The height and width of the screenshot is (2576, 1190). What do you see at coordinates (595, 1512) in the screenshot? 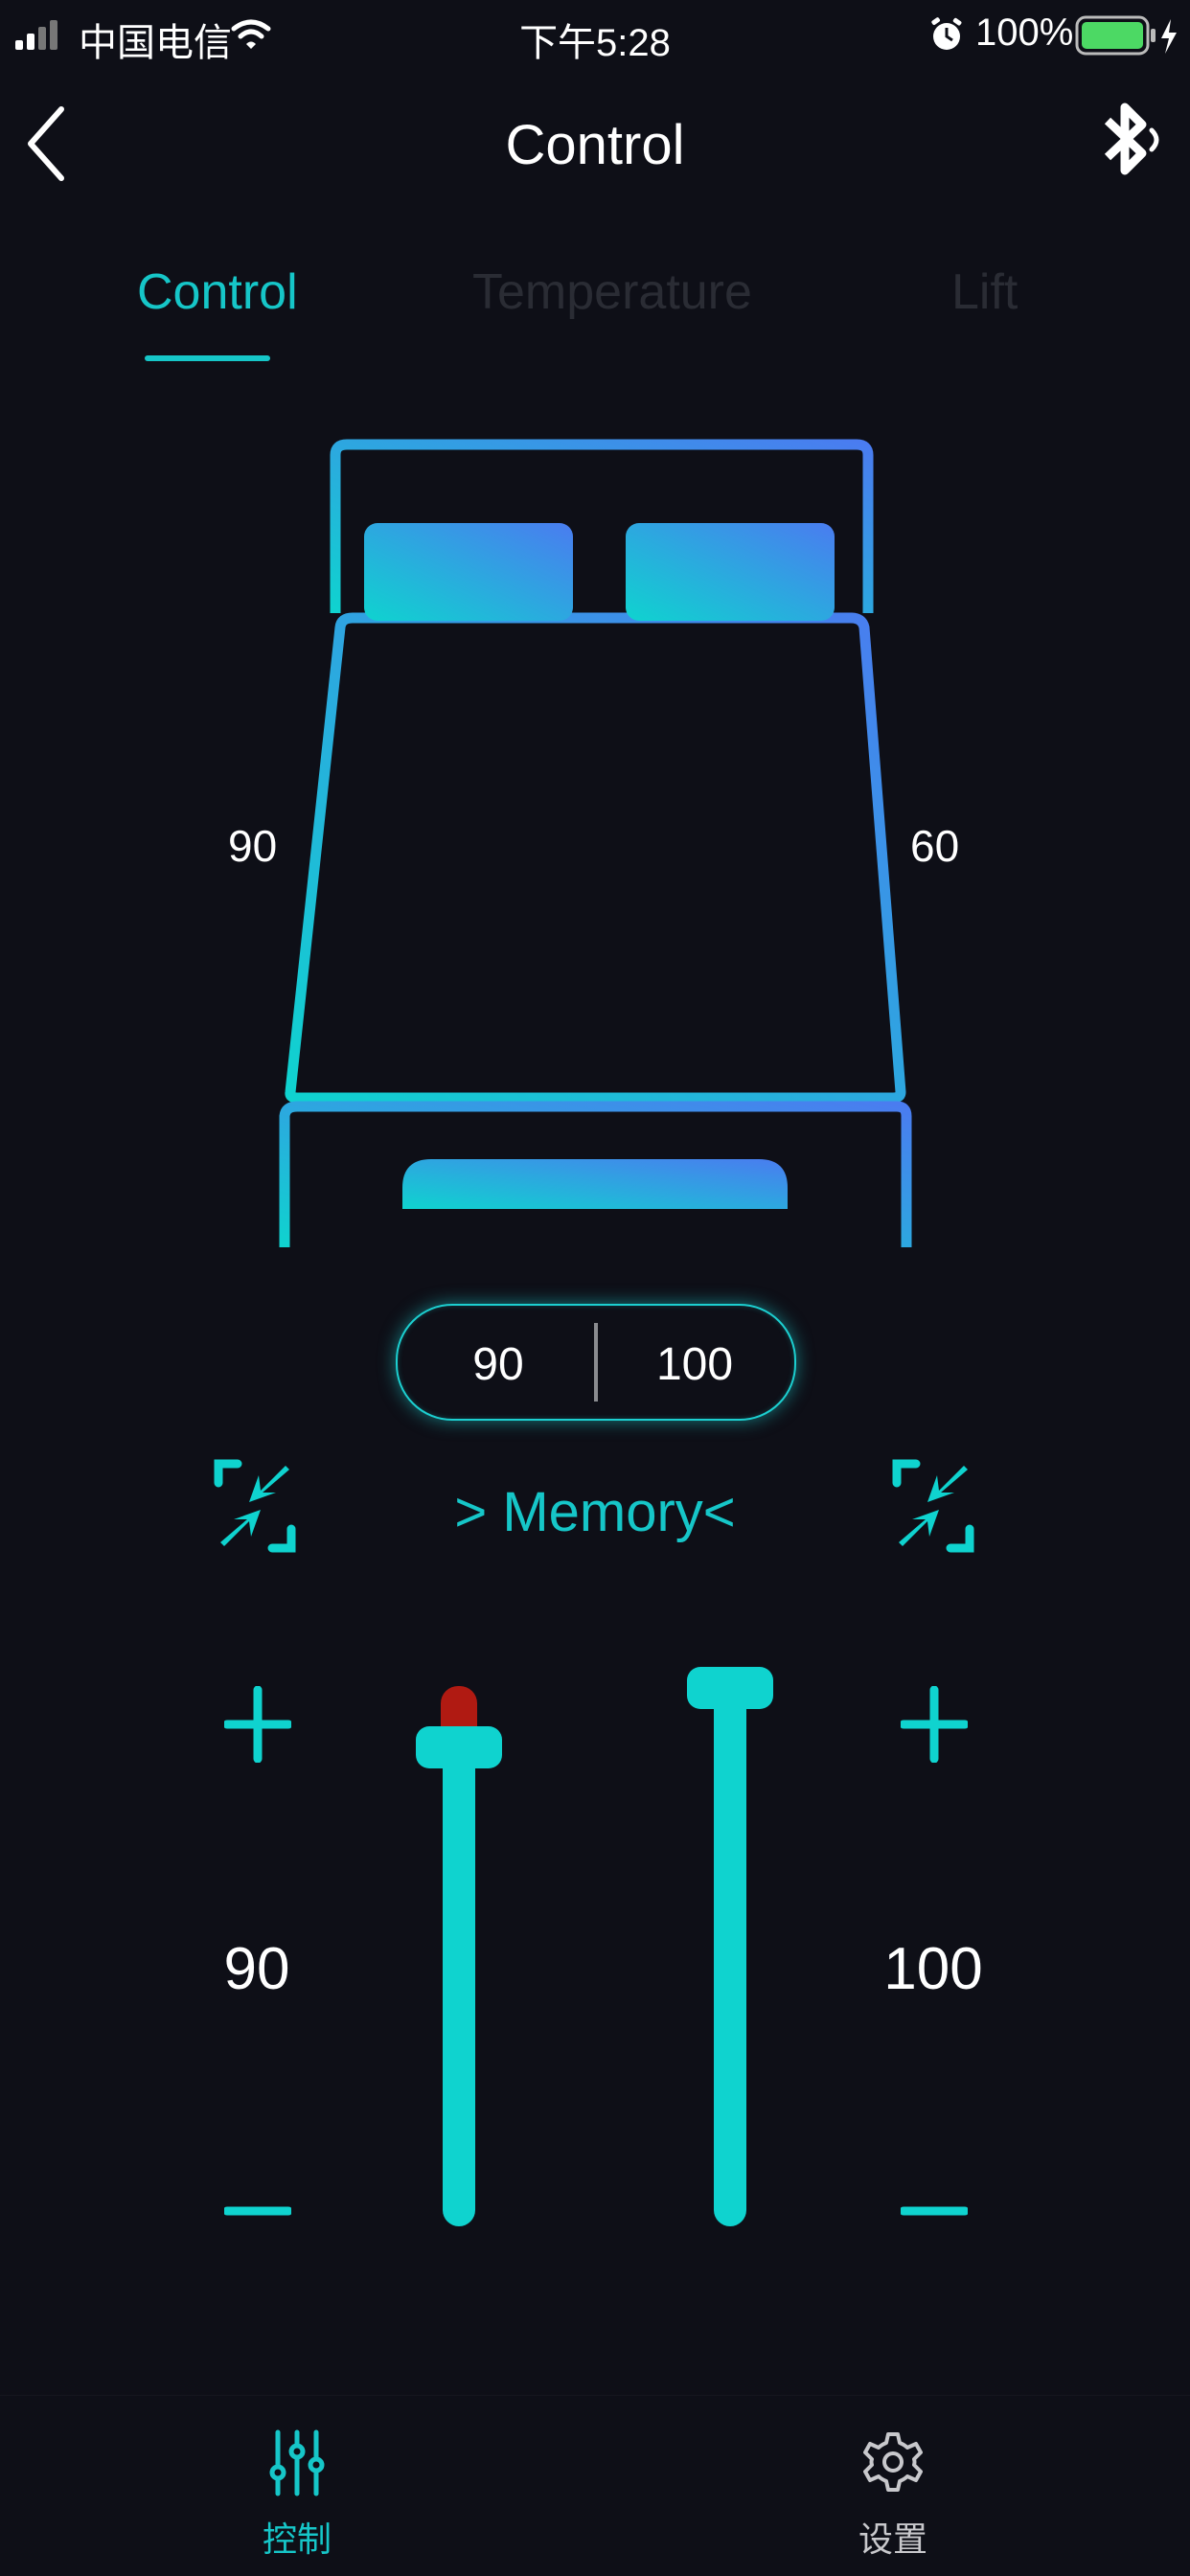
I see `memory-button: > Memory<` at bounding box center [595, 1512].